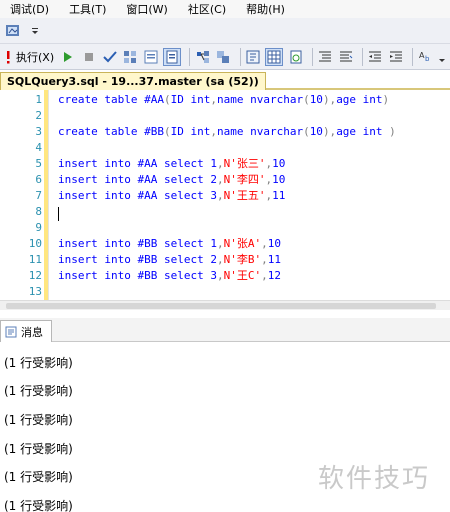 This screenshot has width=450, height=512. What do you see at coordinates (38, 227) in the screenshot?
I see `line-number: 9` at bounding box center [38, 227].